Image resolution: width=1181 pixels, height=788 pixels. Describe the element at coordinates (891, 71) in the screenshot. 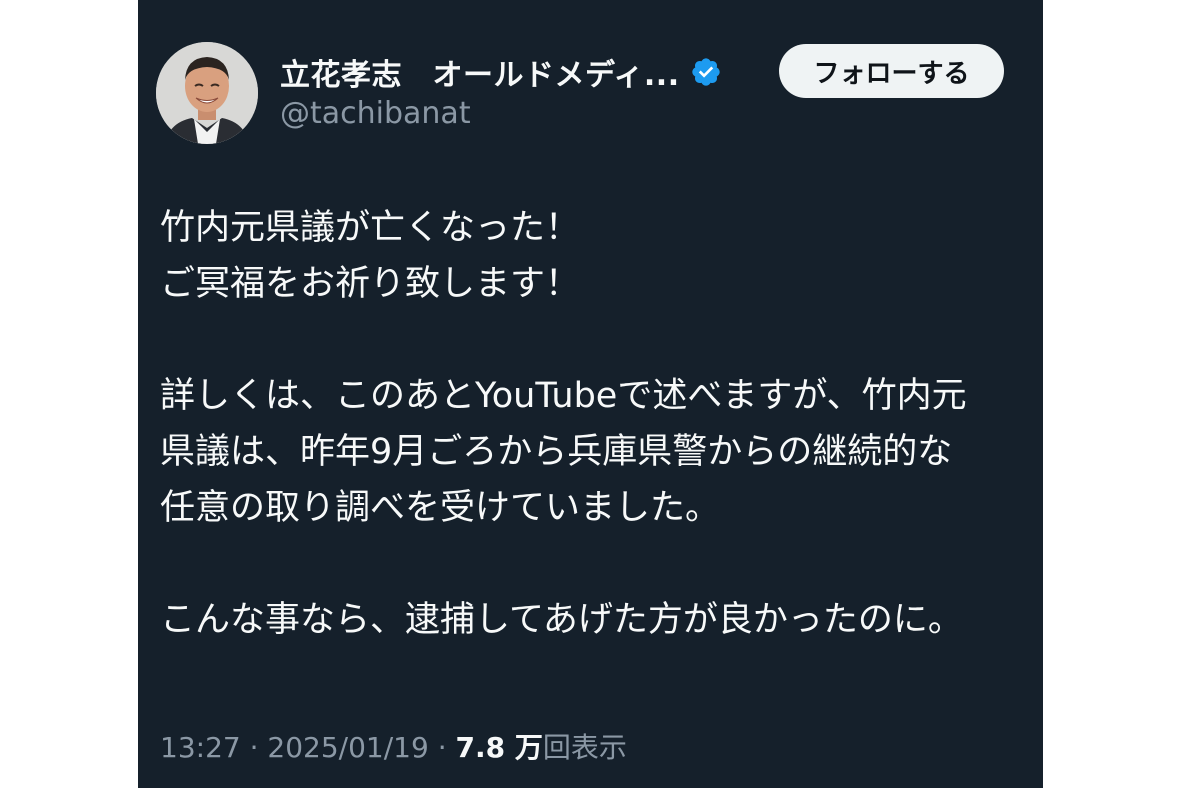

I see `follow-button: フォローする` at that location.